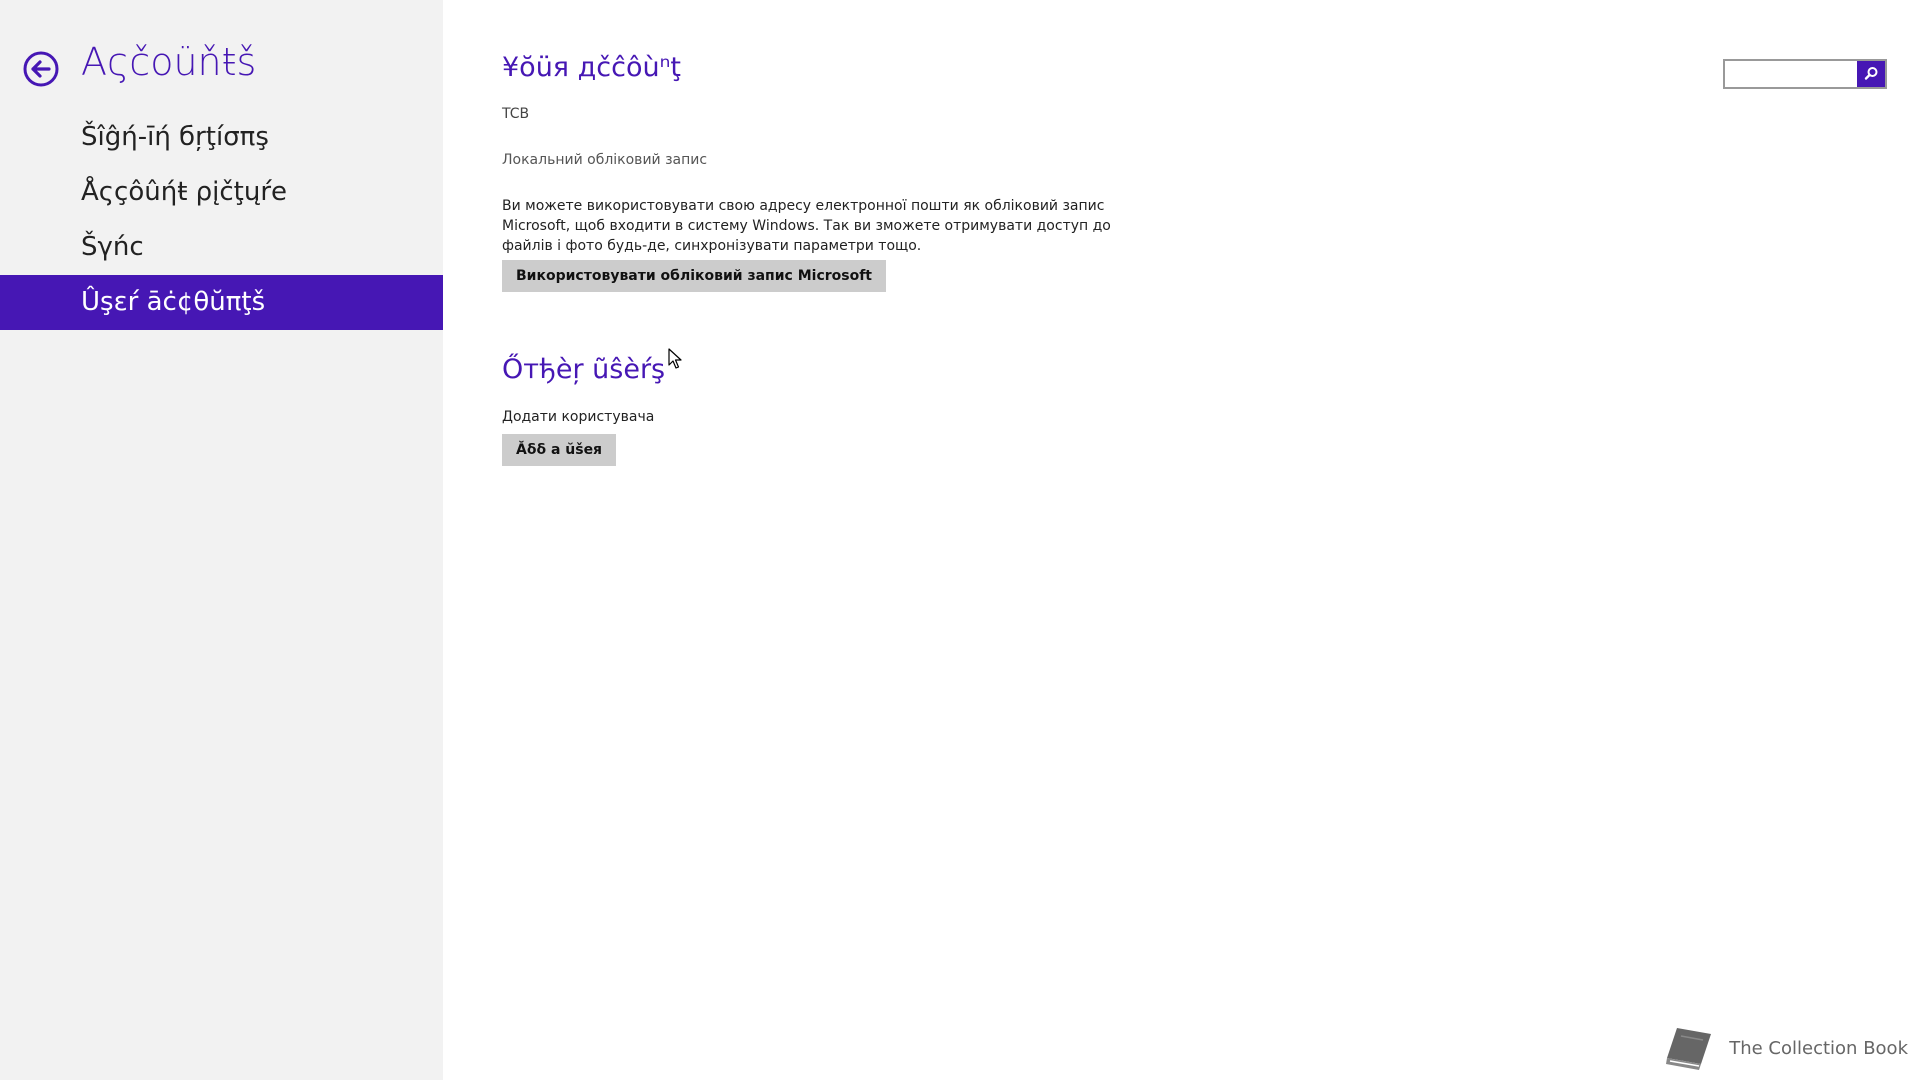  I want to click on add-user-label: Додати користувача, so click(578, 417).